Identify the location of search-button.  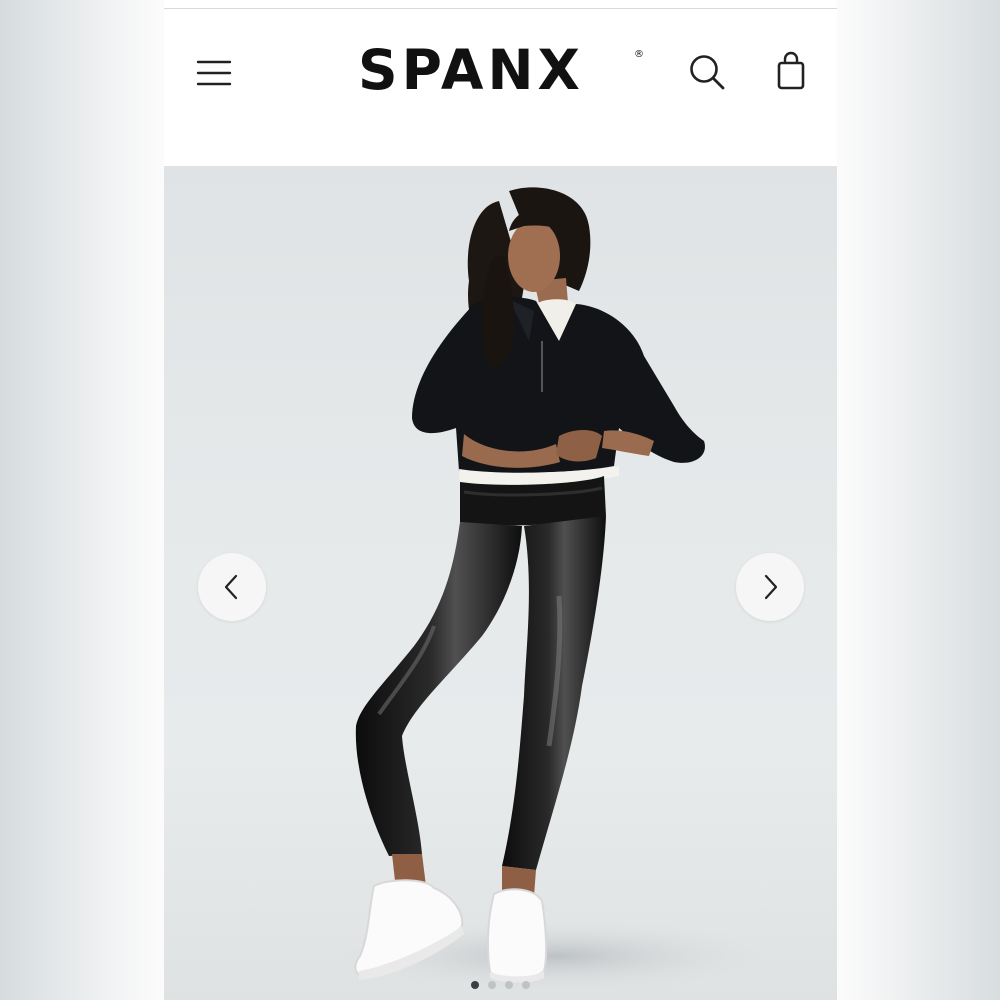
(707, 72).